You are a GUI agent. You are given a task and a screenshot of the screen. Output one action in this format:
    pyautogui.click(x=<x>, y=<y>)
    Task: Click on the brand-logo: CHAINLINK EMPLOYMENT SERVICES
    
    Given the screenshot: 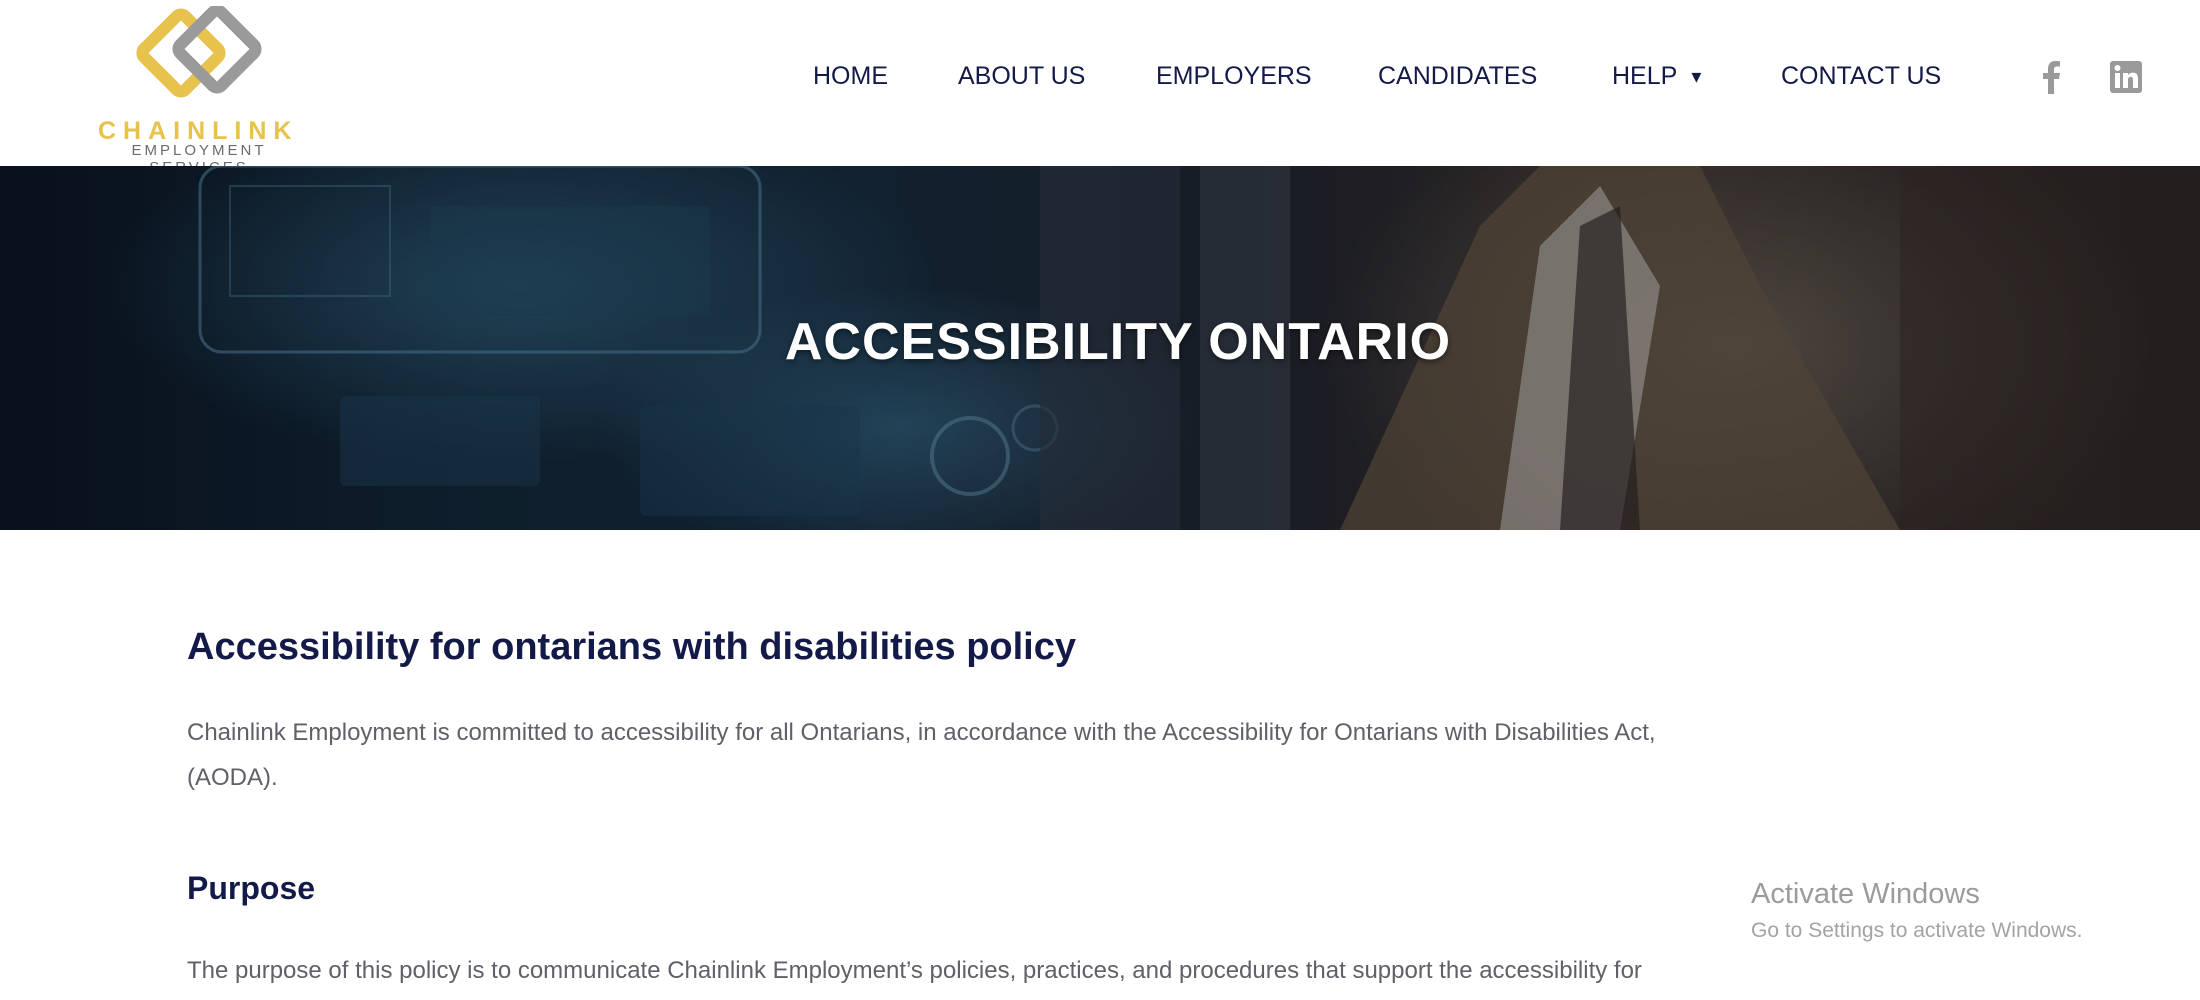 What is the action you would take?
    pyautogui.click(x=201, y=91)
    